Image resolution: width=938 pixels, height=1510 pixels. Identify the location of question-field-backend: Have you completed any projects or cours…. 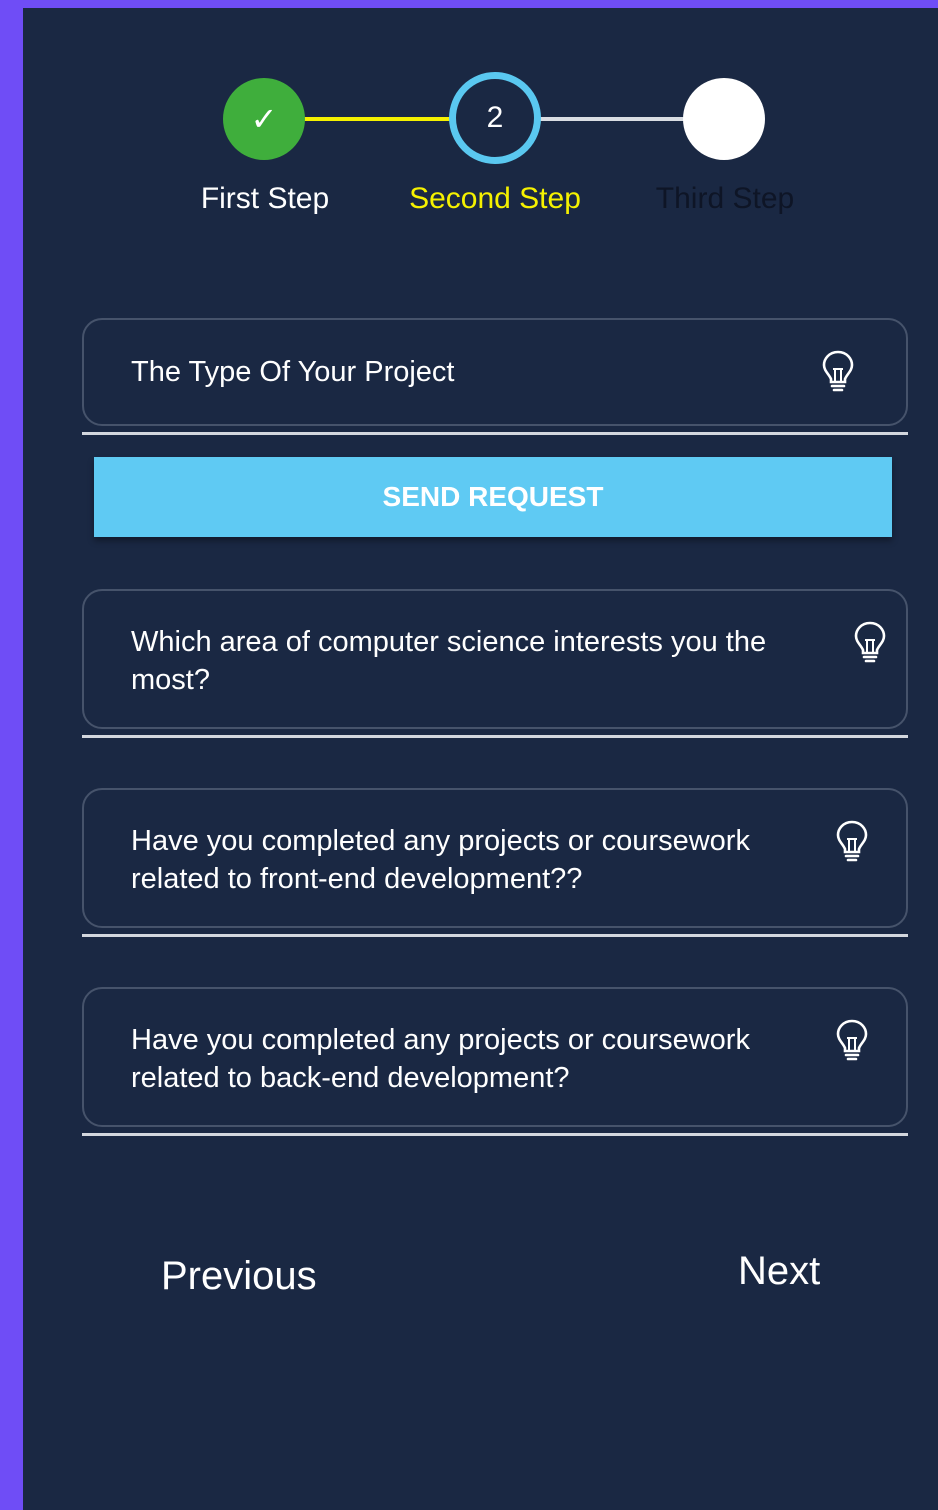
(495, 1057).